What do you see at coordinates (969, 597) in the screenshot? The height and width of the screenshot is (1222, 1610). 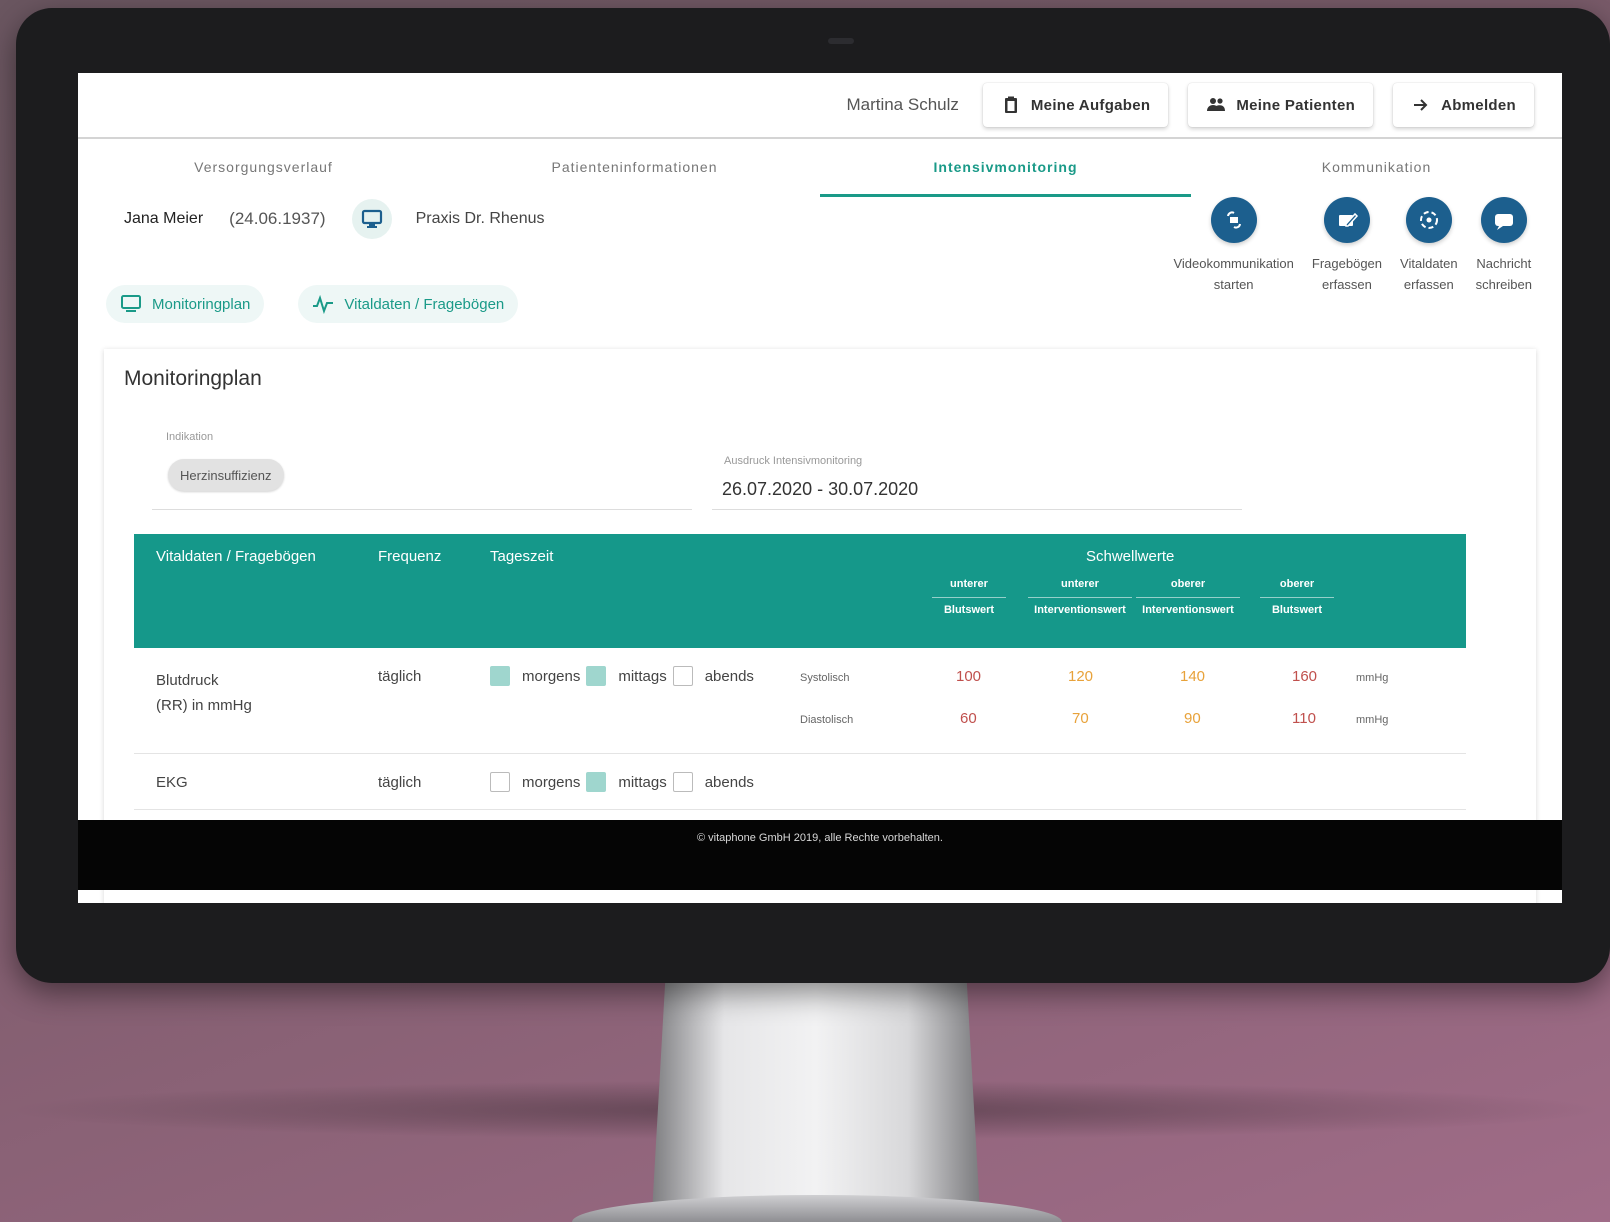 I see `header-t1: unterer Blutswert` at bounding box center [969, 597].